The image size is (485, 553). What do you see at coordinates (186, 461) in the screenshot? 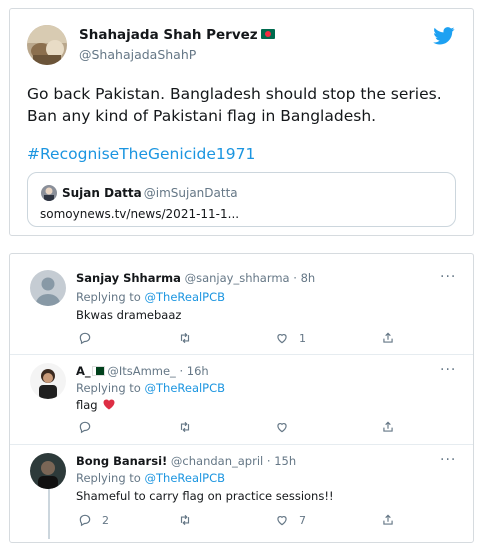
I see `reply-header: Bong Banarsi! @chandan_april · 15h` at bounding box center [186, 461].